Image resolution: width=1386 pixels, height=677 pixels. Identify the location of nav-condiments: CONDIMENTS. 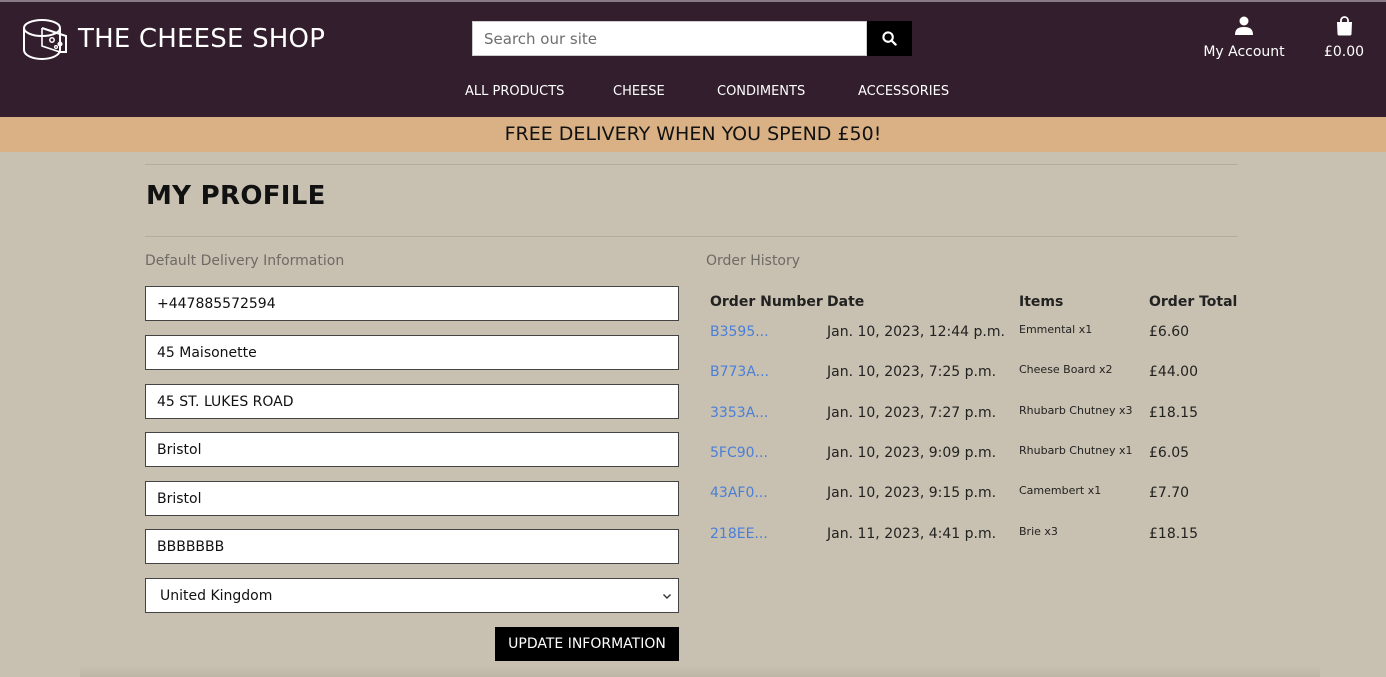
(761, 91).